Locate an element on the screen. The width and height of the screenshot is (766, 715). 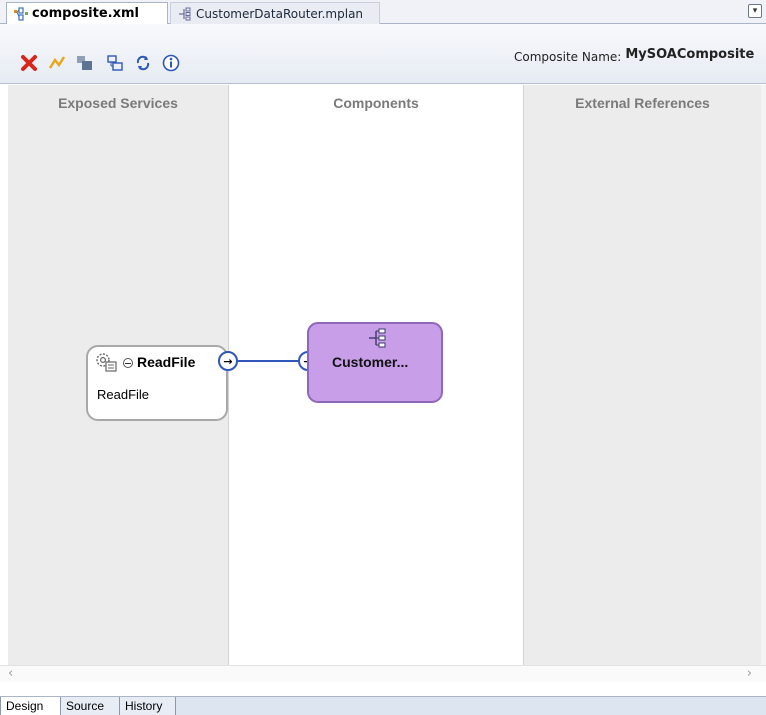
composite-toolbar: Composite Name: MySOAComposite is located at coordinates (383, 54).